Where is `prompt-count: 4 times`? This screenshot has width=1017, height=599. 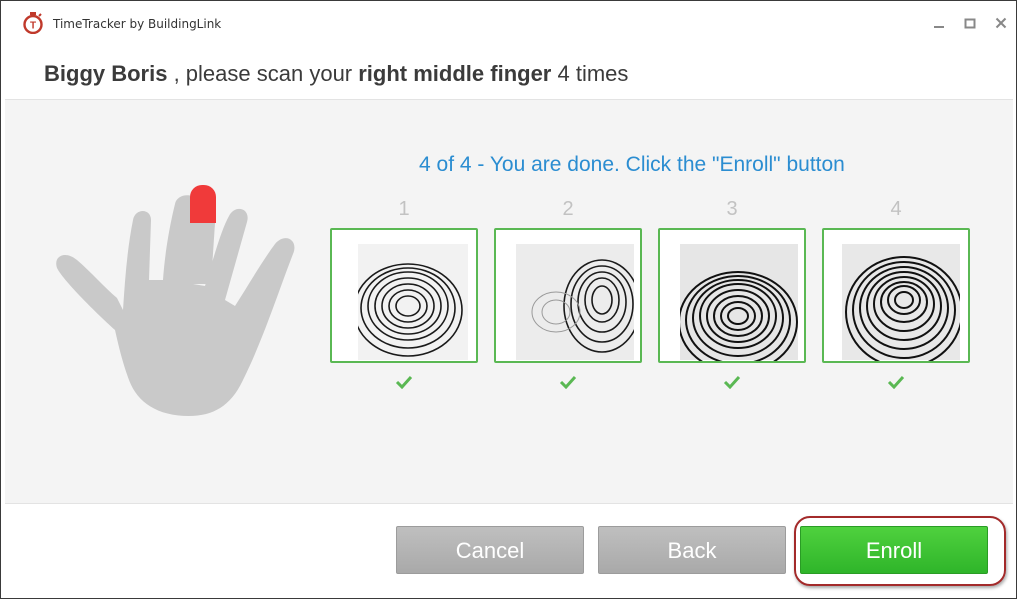 prompt-count: 4 times is located at coordinates (590, 73).